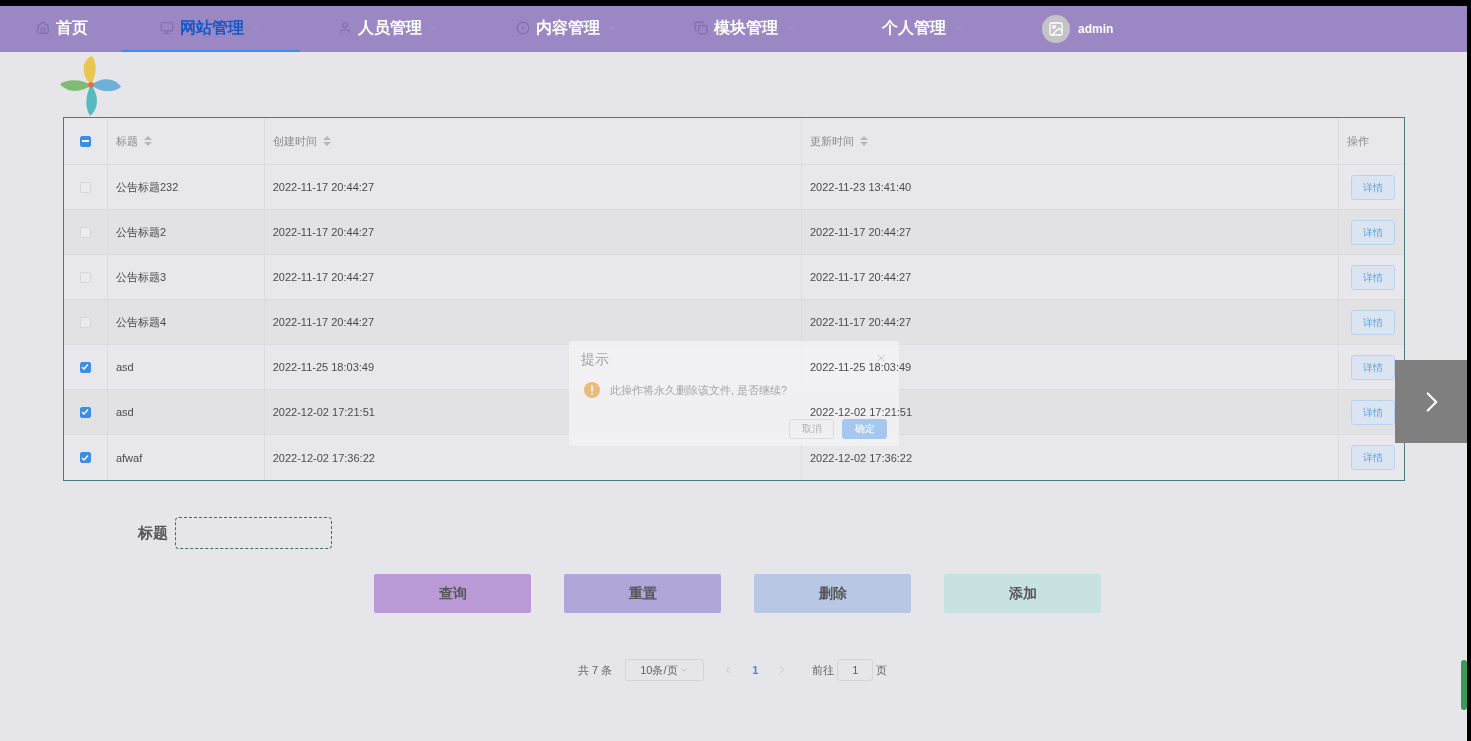 This screenshot has width=1471, height=741. I want to click on dialog-message: 此操作将永久删除该文件, 是否继续?, so click(699, 390).